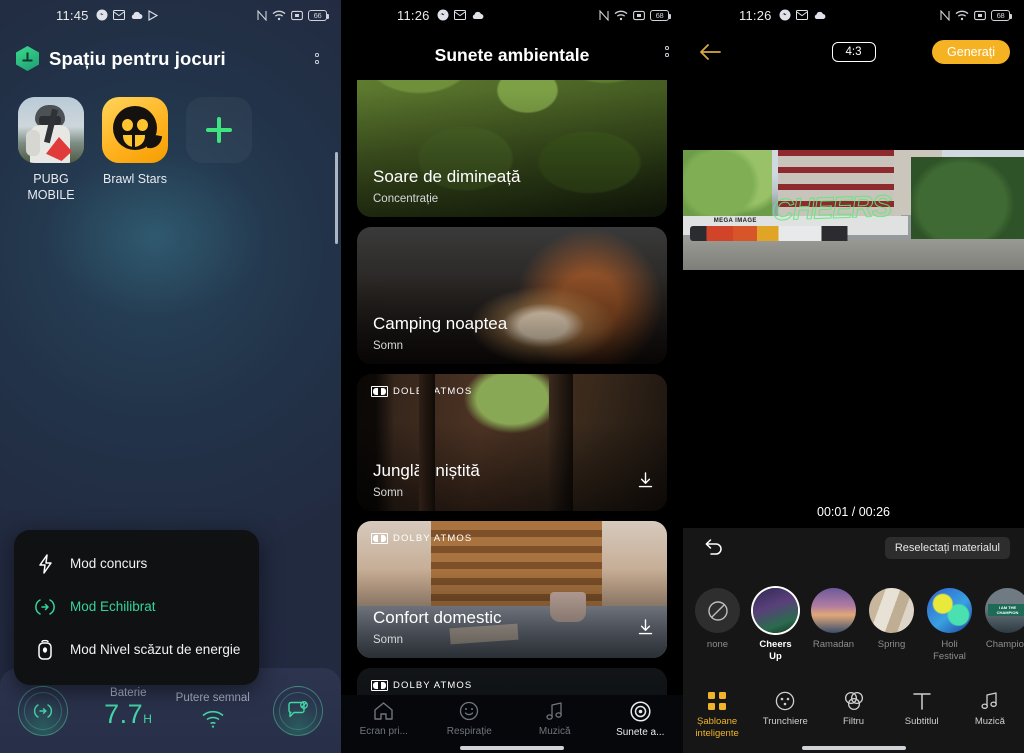 This screenshot has width=1024, height=753. I want to click on template-spring: Spring, so click(891, 625).